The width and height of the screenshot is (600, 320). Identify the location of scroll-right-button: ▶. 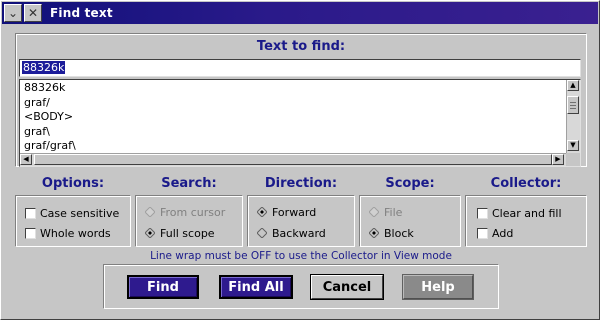
(558, 159).